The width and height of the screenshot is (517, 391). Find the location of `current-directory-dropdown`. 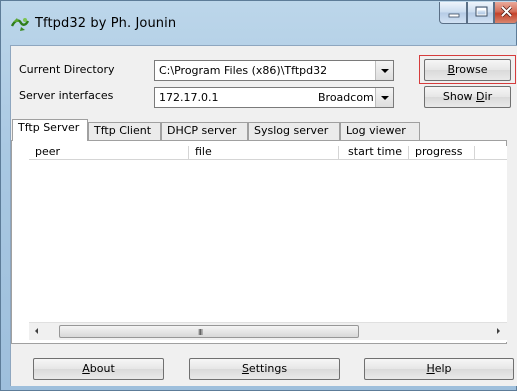

current-directory-dropdown is located at coordinates (384, 70).